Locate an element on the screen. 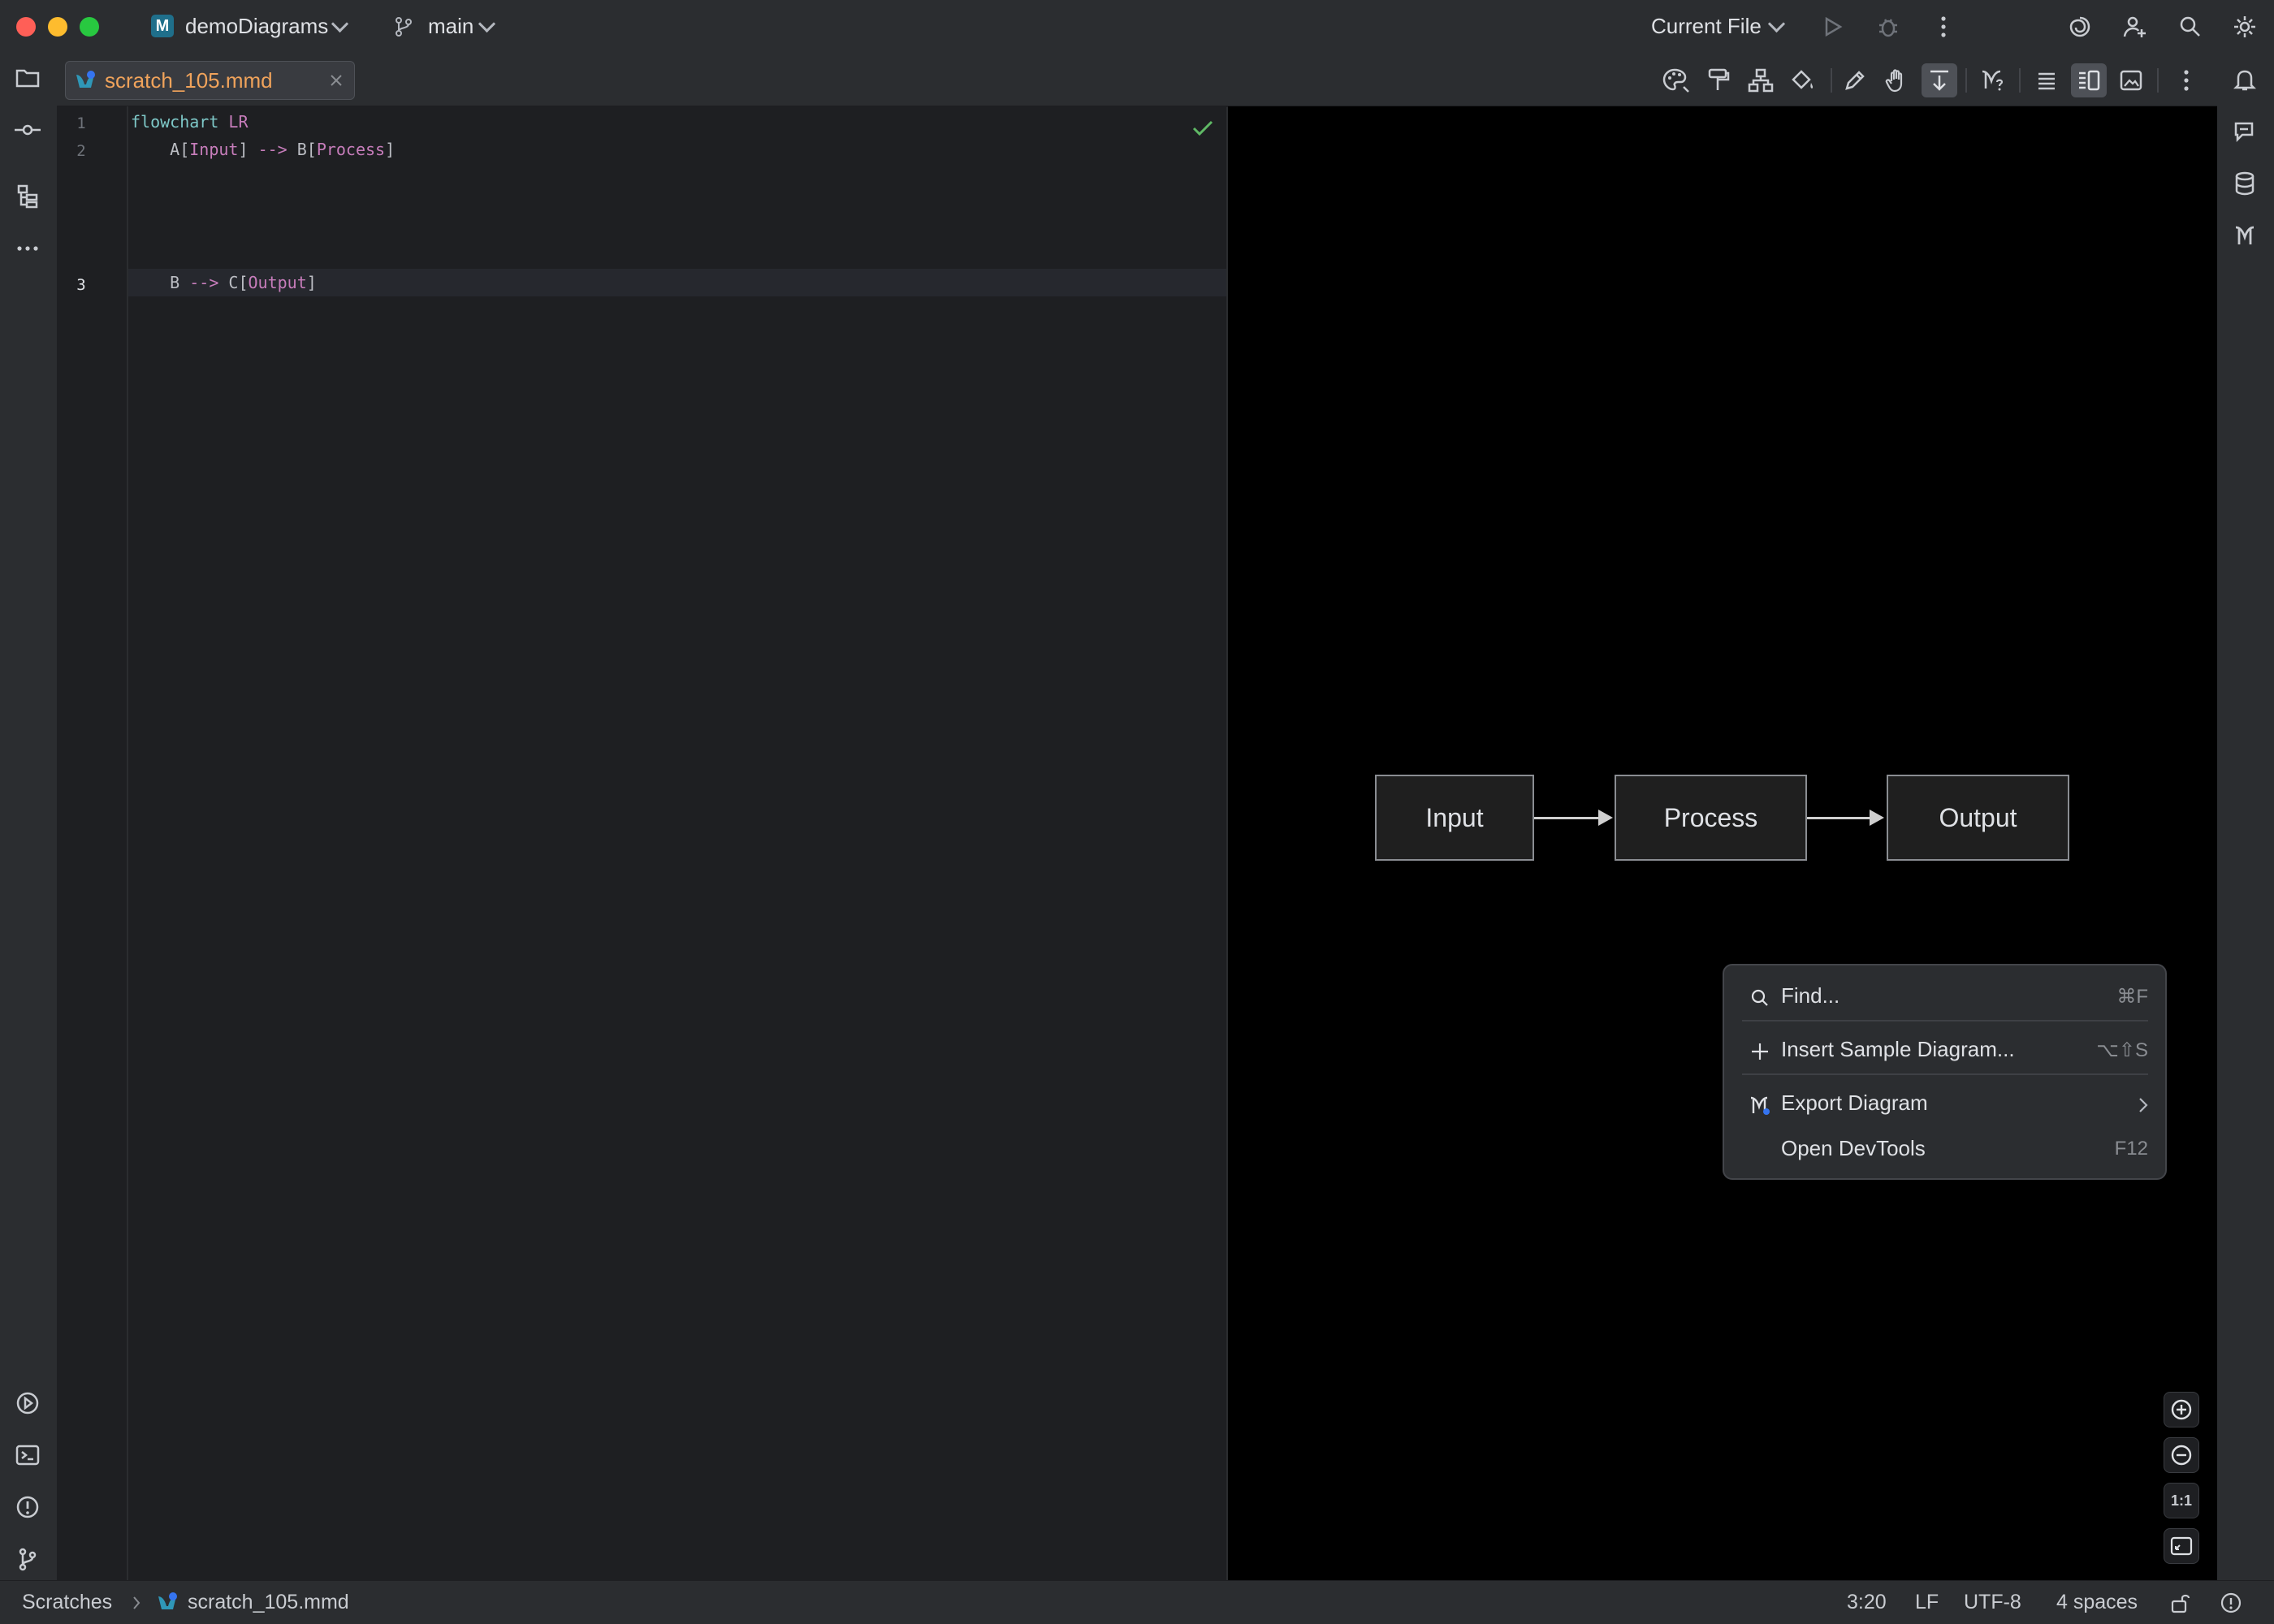 The width and height of the screenshot is (2274, 1624). fit-screen-icon is located at coordinates (2181, 1546).